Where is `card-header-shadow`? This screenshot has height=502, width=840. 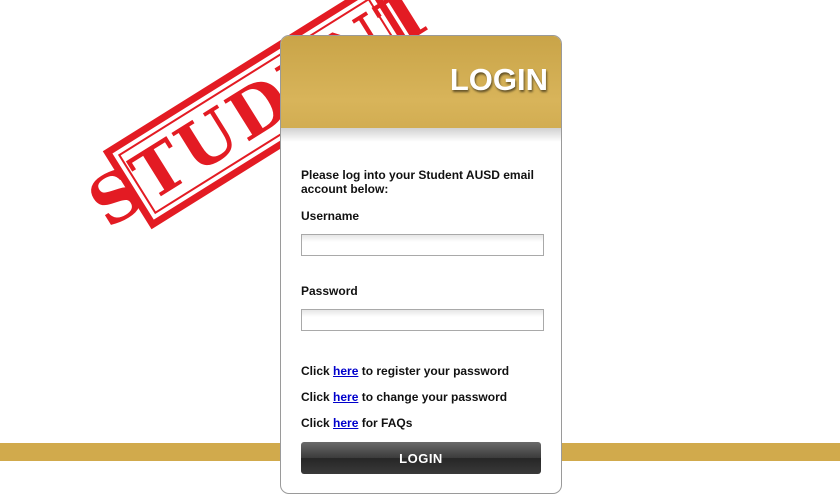
card-header-shadow is located at coordinates (421, 135).